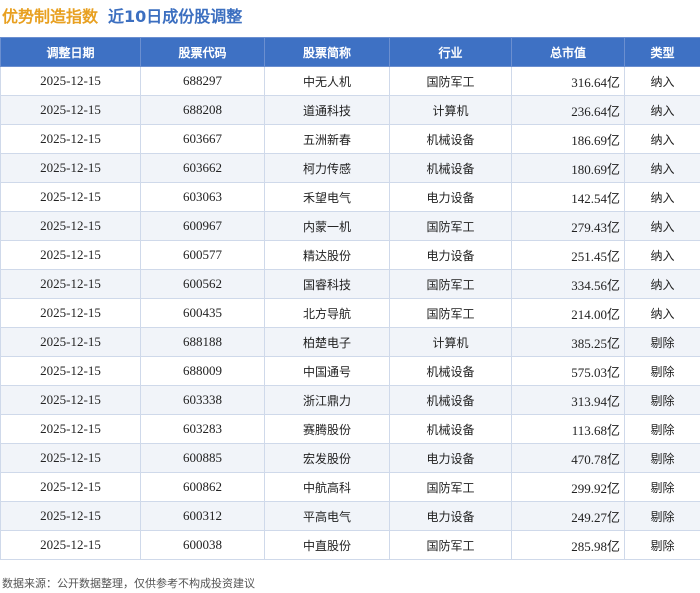  Describe the element at coordinates (568, 255) in the screenshot. I see `cell-market-cap: 251.45亿` at that location.